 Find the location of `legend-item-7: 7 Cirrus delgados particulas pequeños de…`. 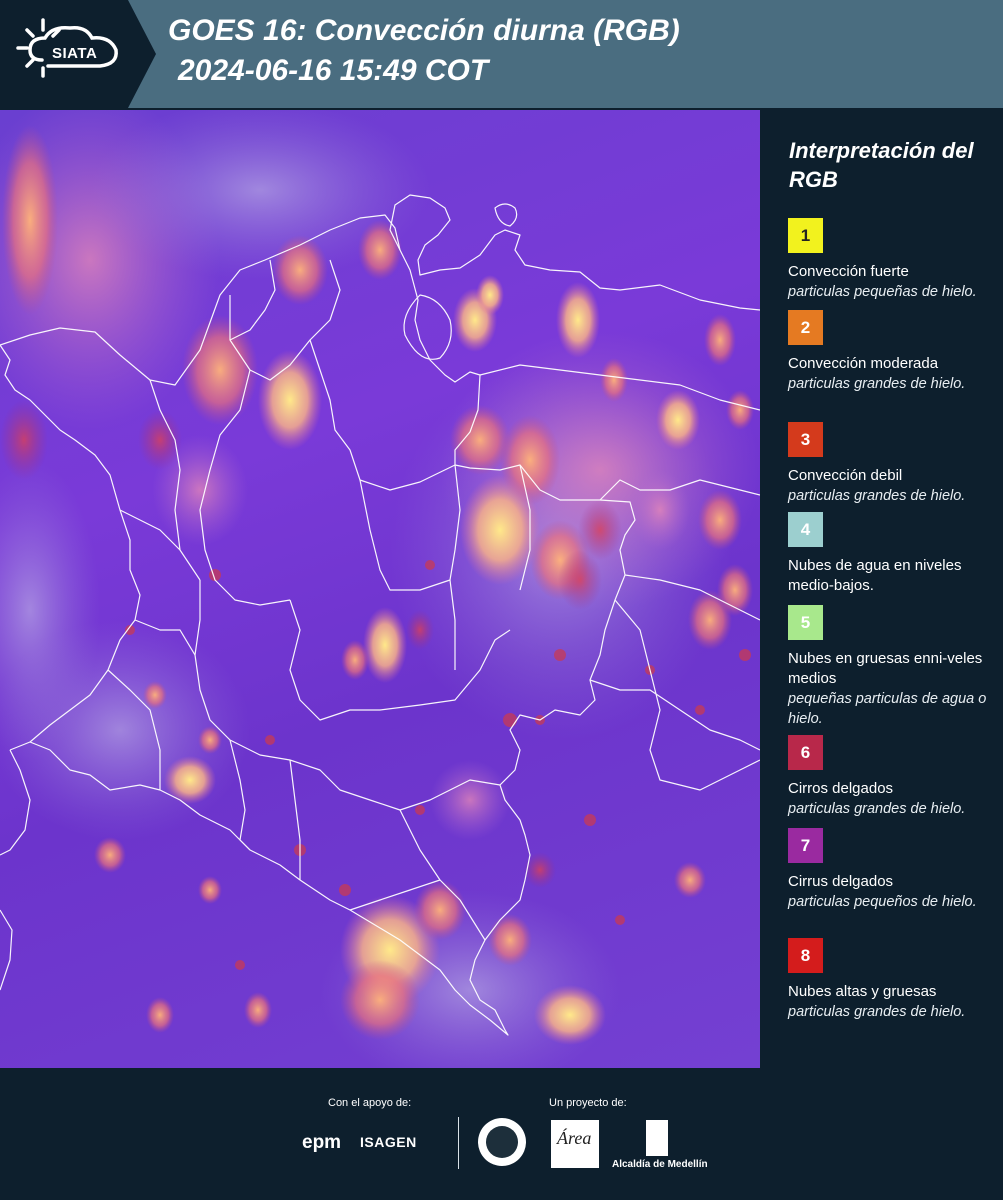

legend-item-7: 7 Cirrus delgados particulas pequeños de… is located at coordinates (893, 870).